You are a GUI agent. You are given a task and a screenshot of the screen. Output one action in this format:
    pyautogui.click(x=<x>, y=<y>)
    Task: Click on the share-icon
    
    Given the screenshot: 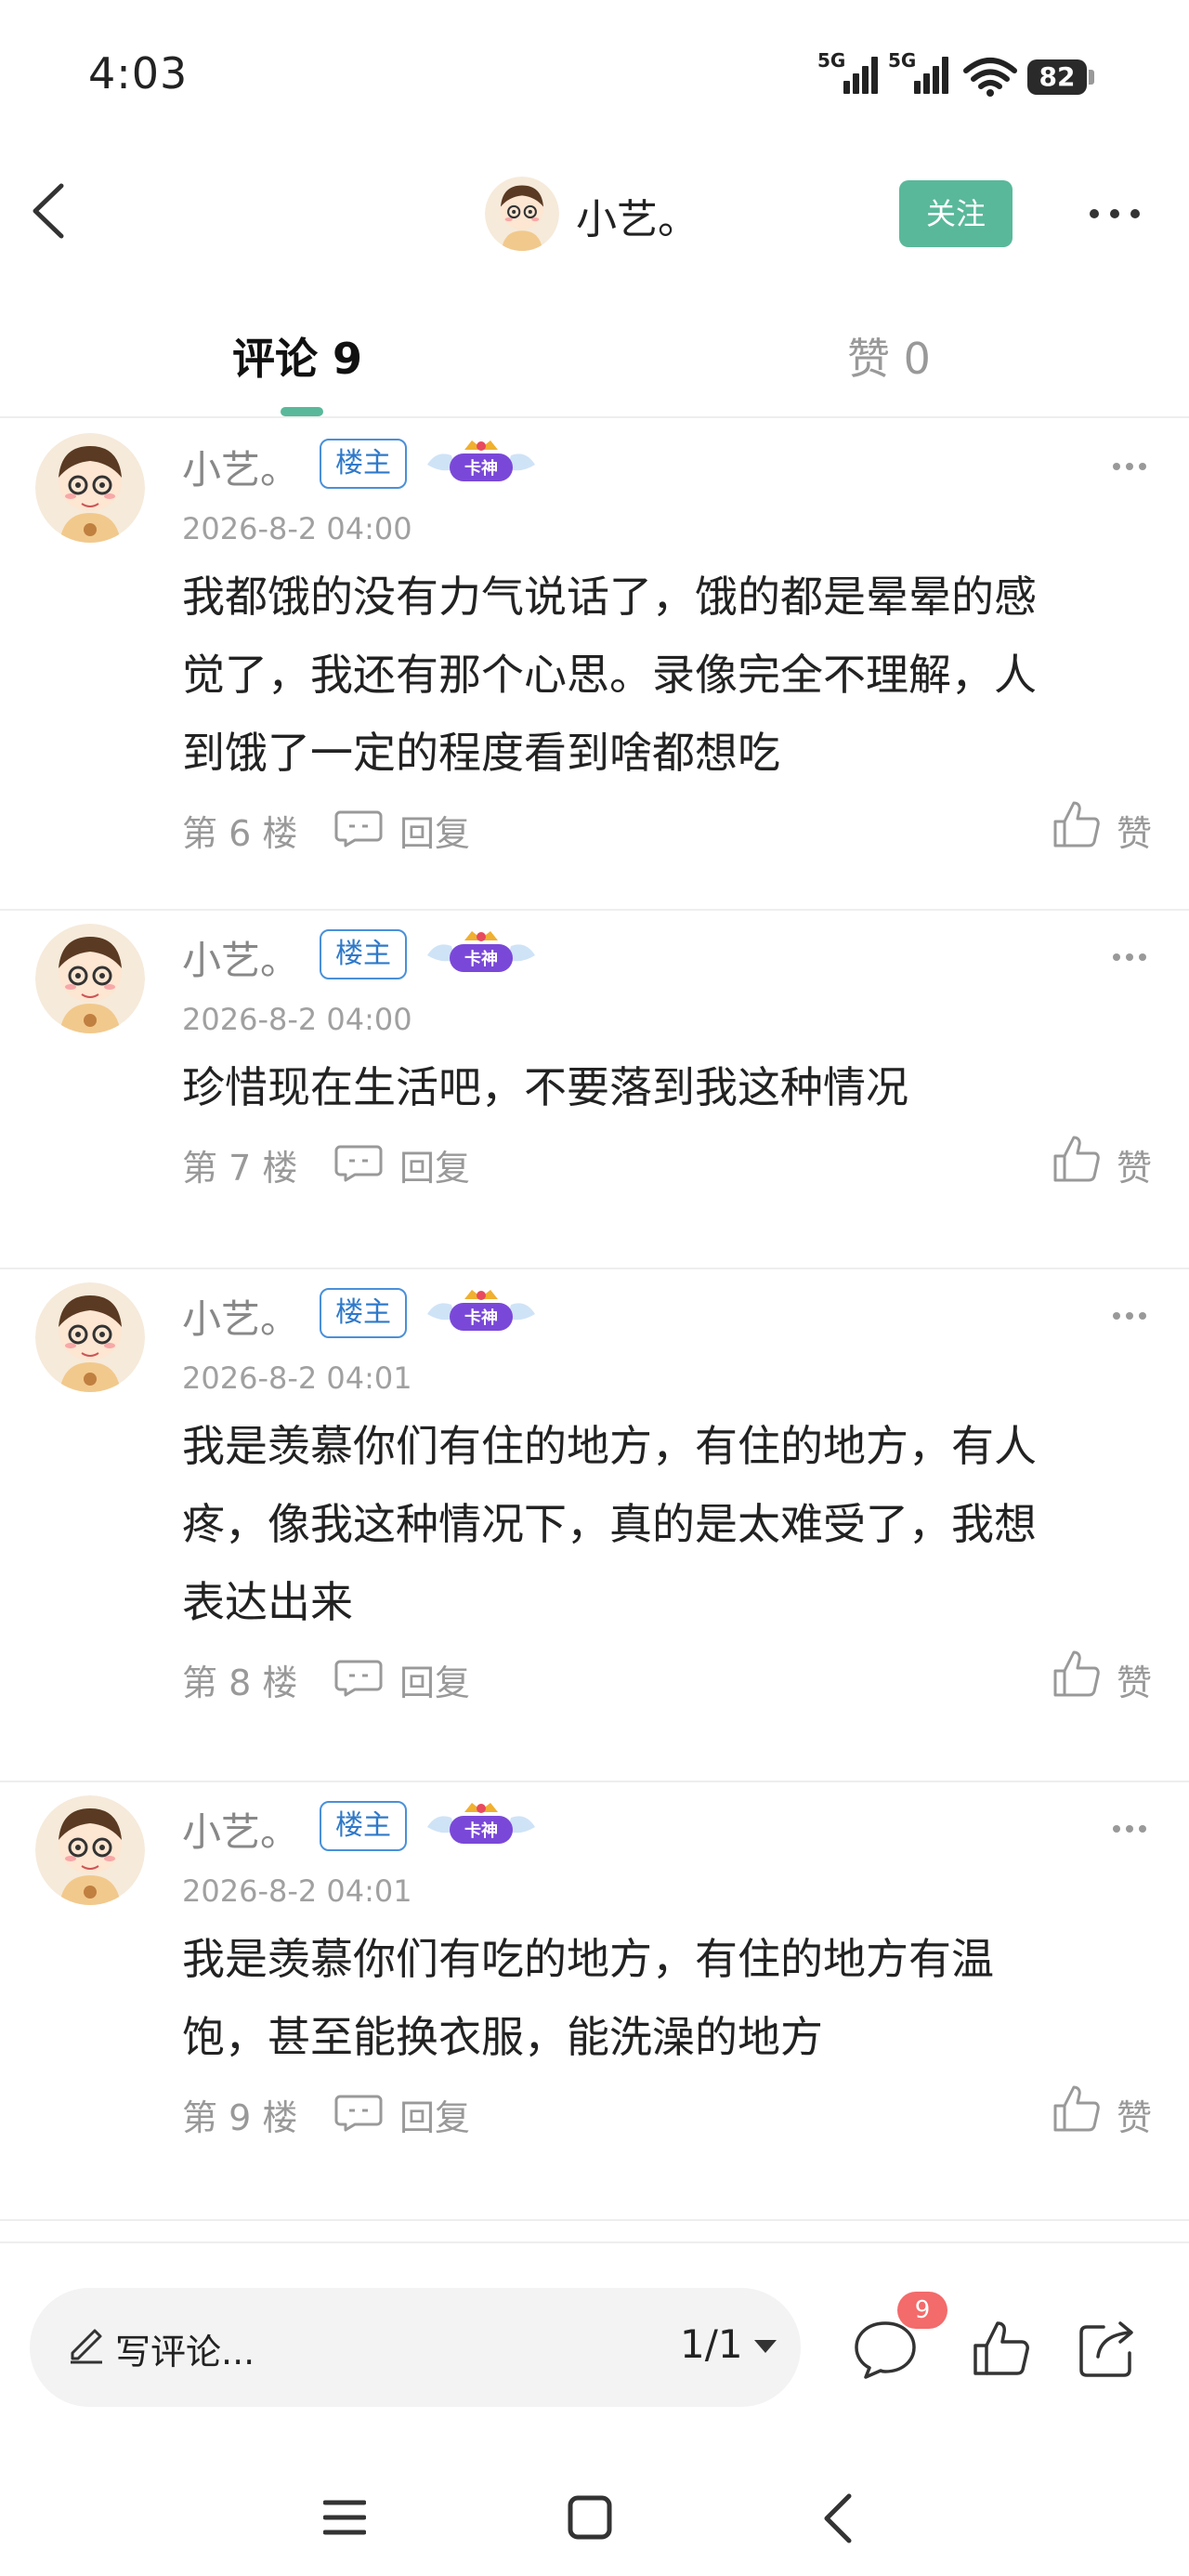 What is the action you would take?
    pyautogui.click(x=1106, y=2348)
    